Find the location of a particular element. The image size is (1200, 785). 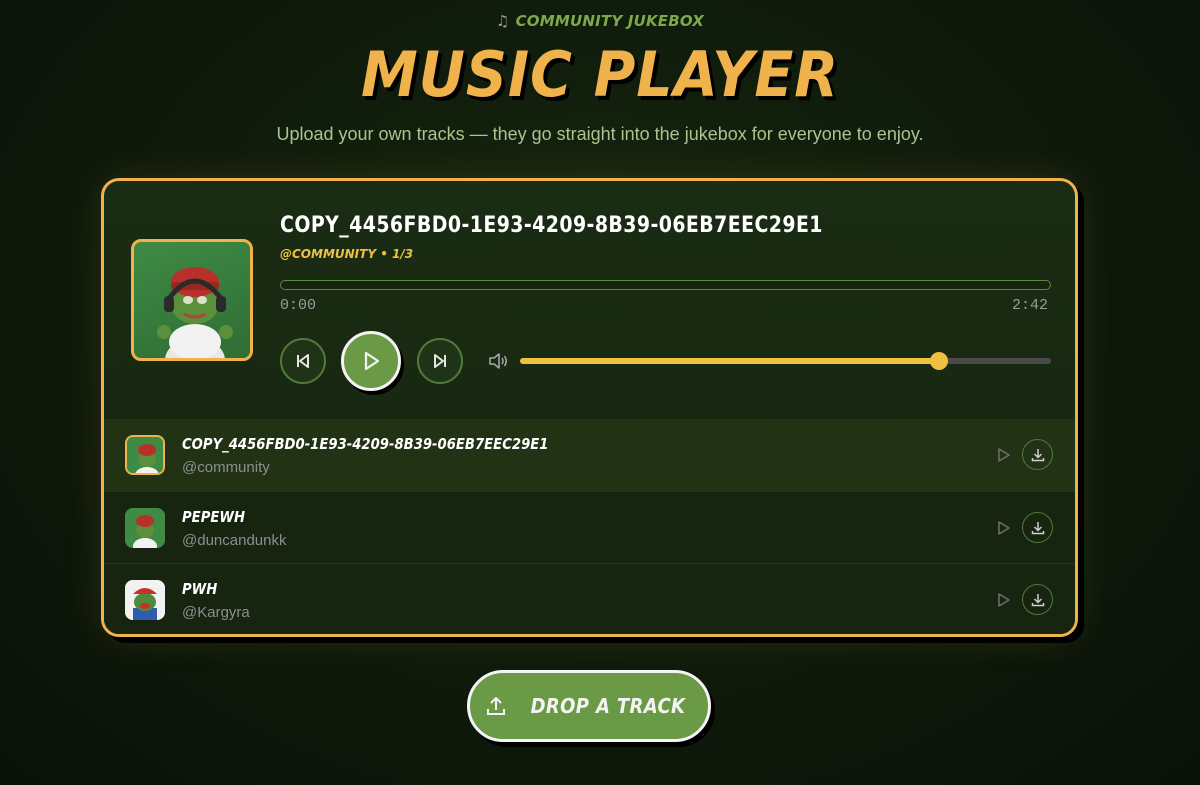

volume-knob is located at coordinates (939, 361).